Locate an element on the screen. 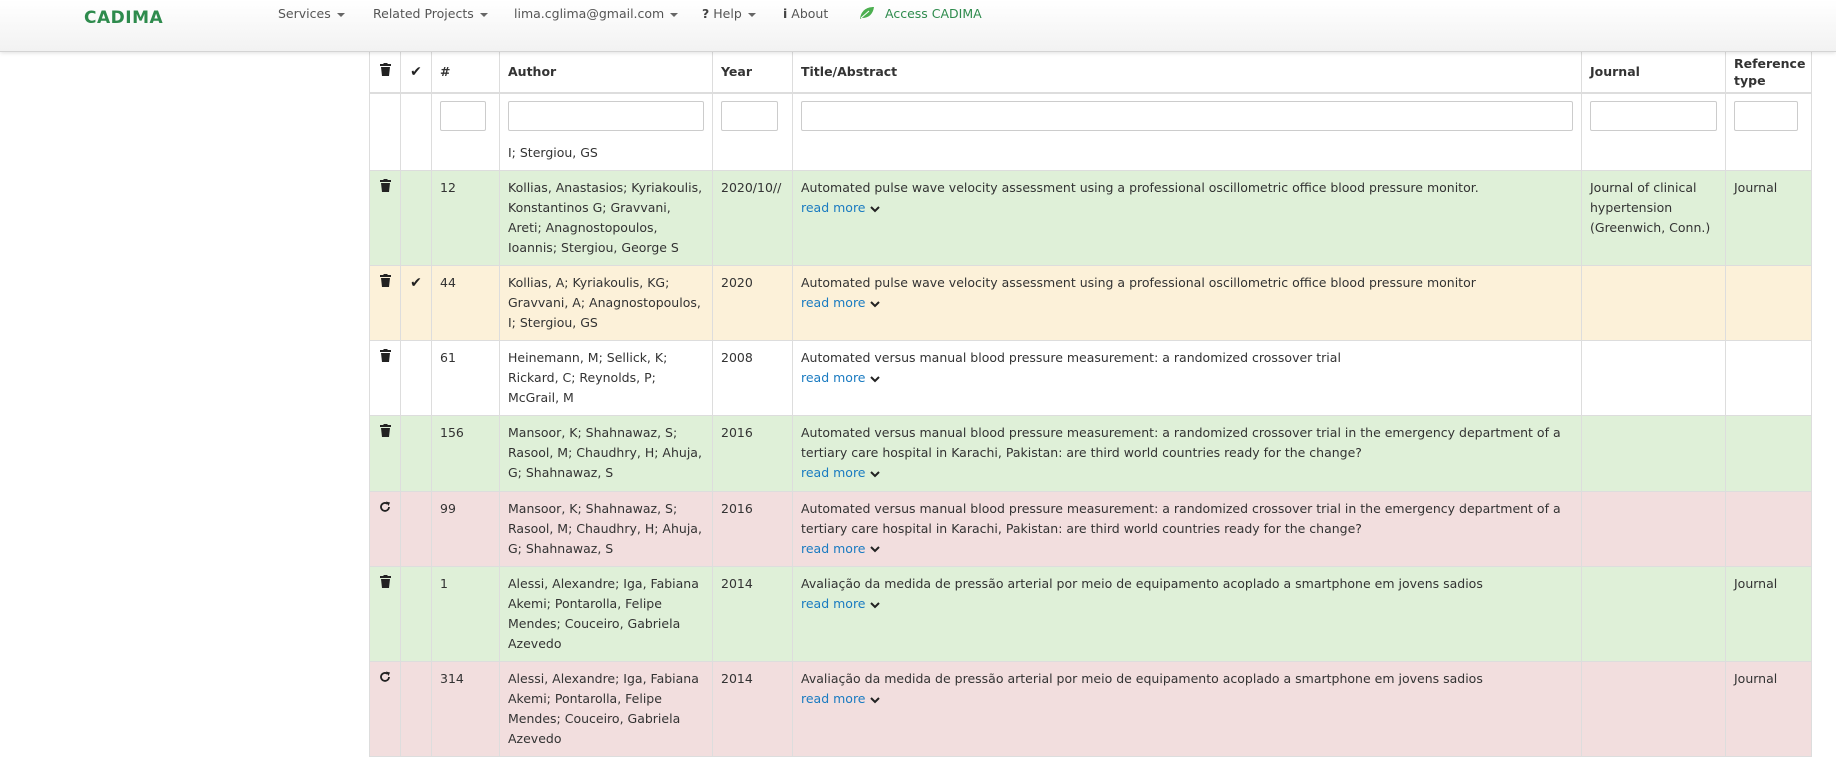  filter-cell-year is located at coordinates (752, 131).